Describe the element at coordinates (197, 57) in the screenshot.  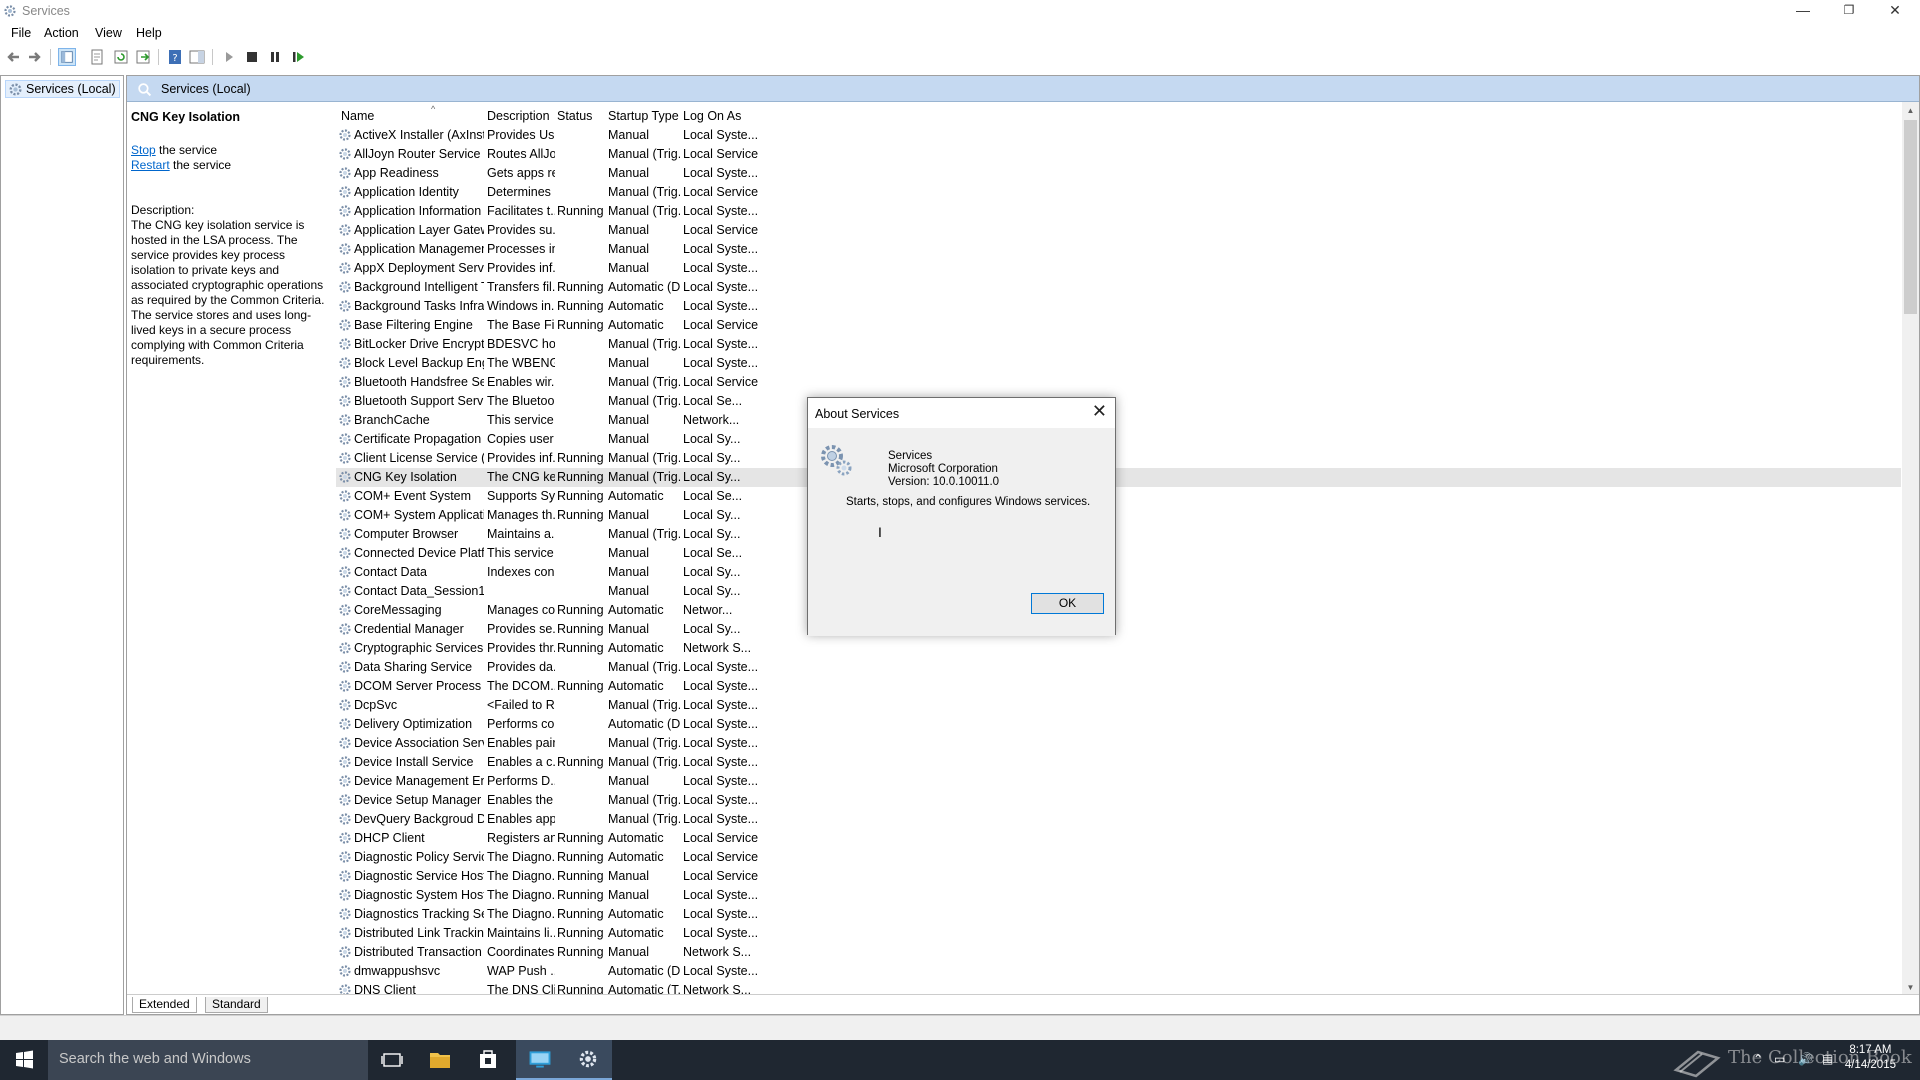
I see `show-action-pane-icon` at that location.